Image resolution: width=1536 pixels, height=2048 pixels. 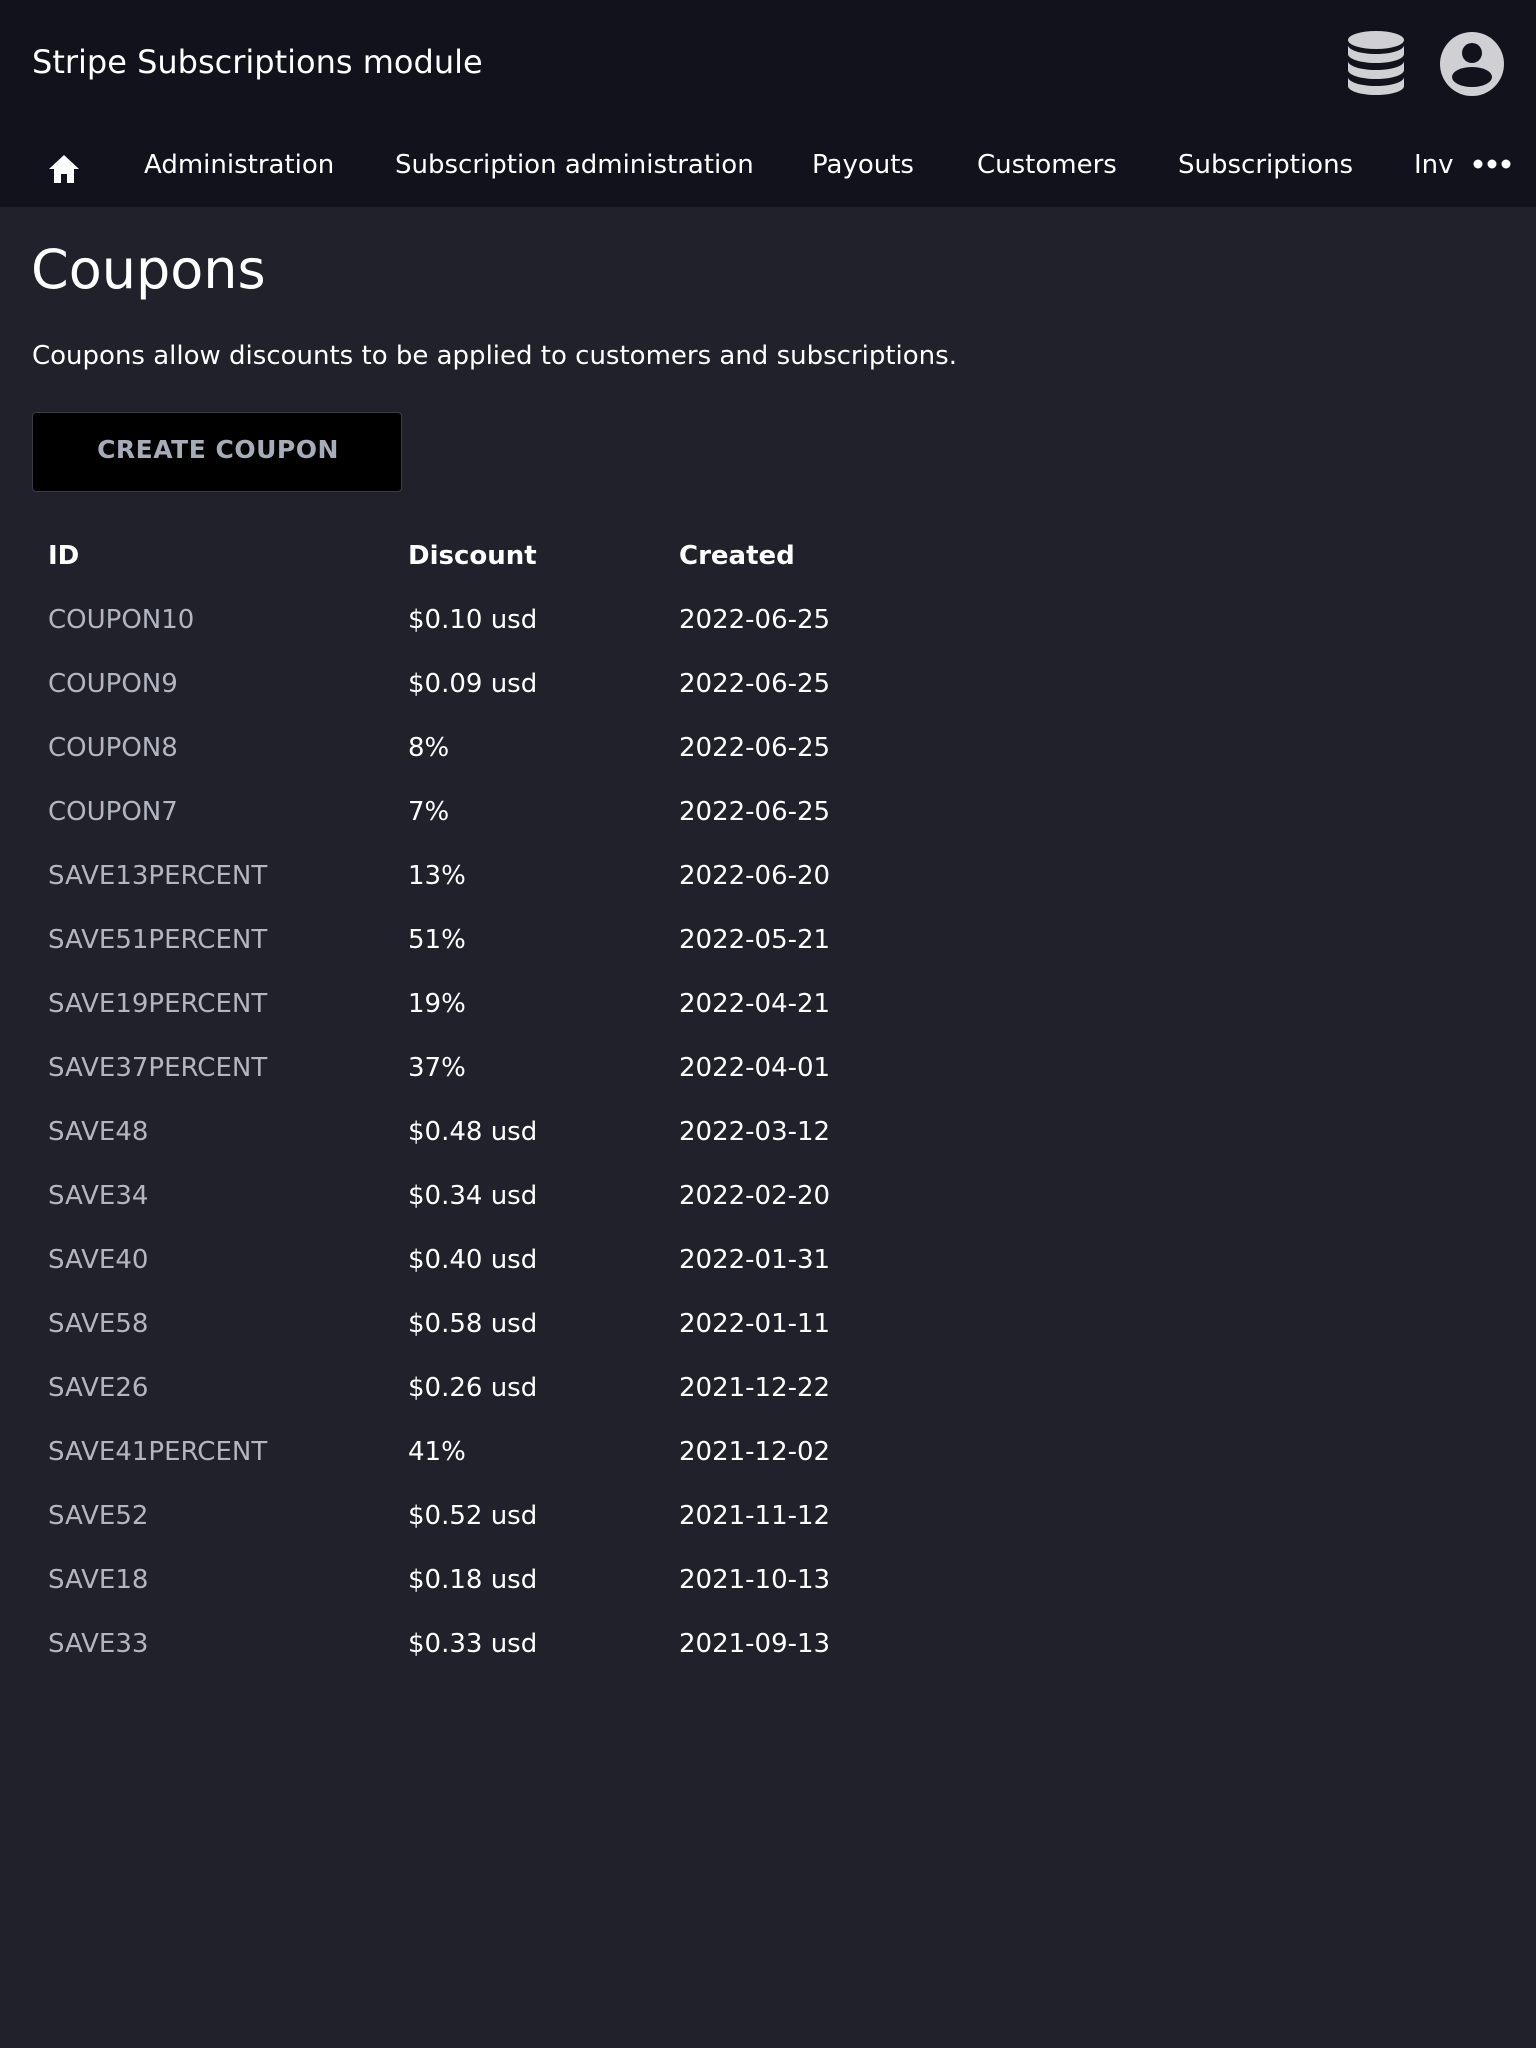 I want to click on coupon-id-link: COUPON10, so click(x=121, y=620).